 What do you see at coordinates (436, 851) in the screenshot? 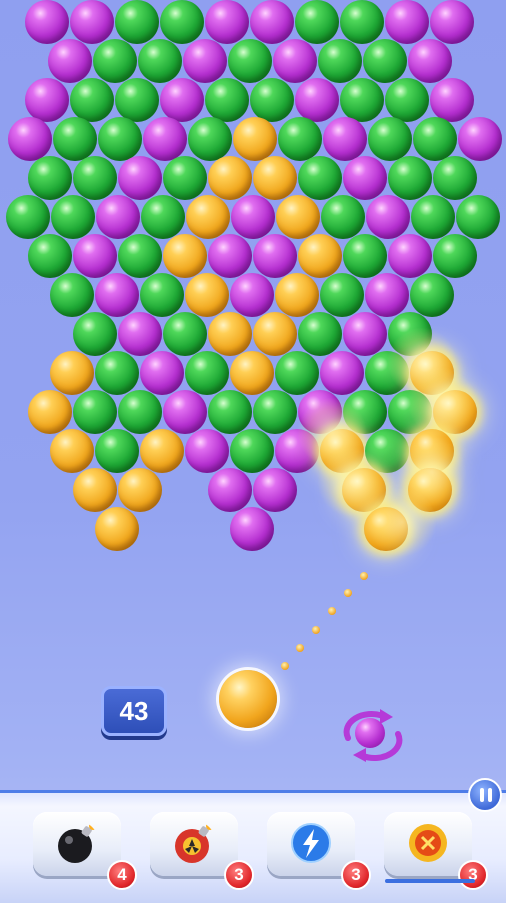
I see `booster-fireball-button: 3` at bounding box center [436, 851].